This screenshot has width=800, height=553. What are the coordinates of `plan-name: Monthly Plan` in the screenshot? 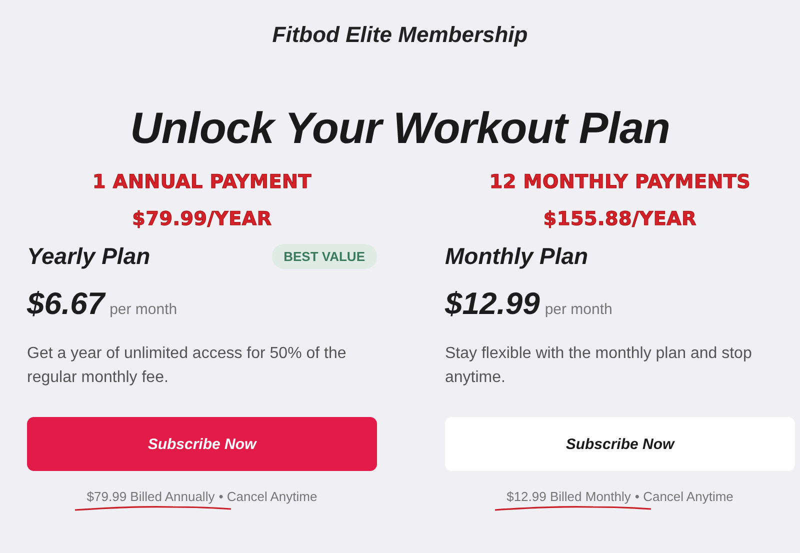 It's located at (516, 256).